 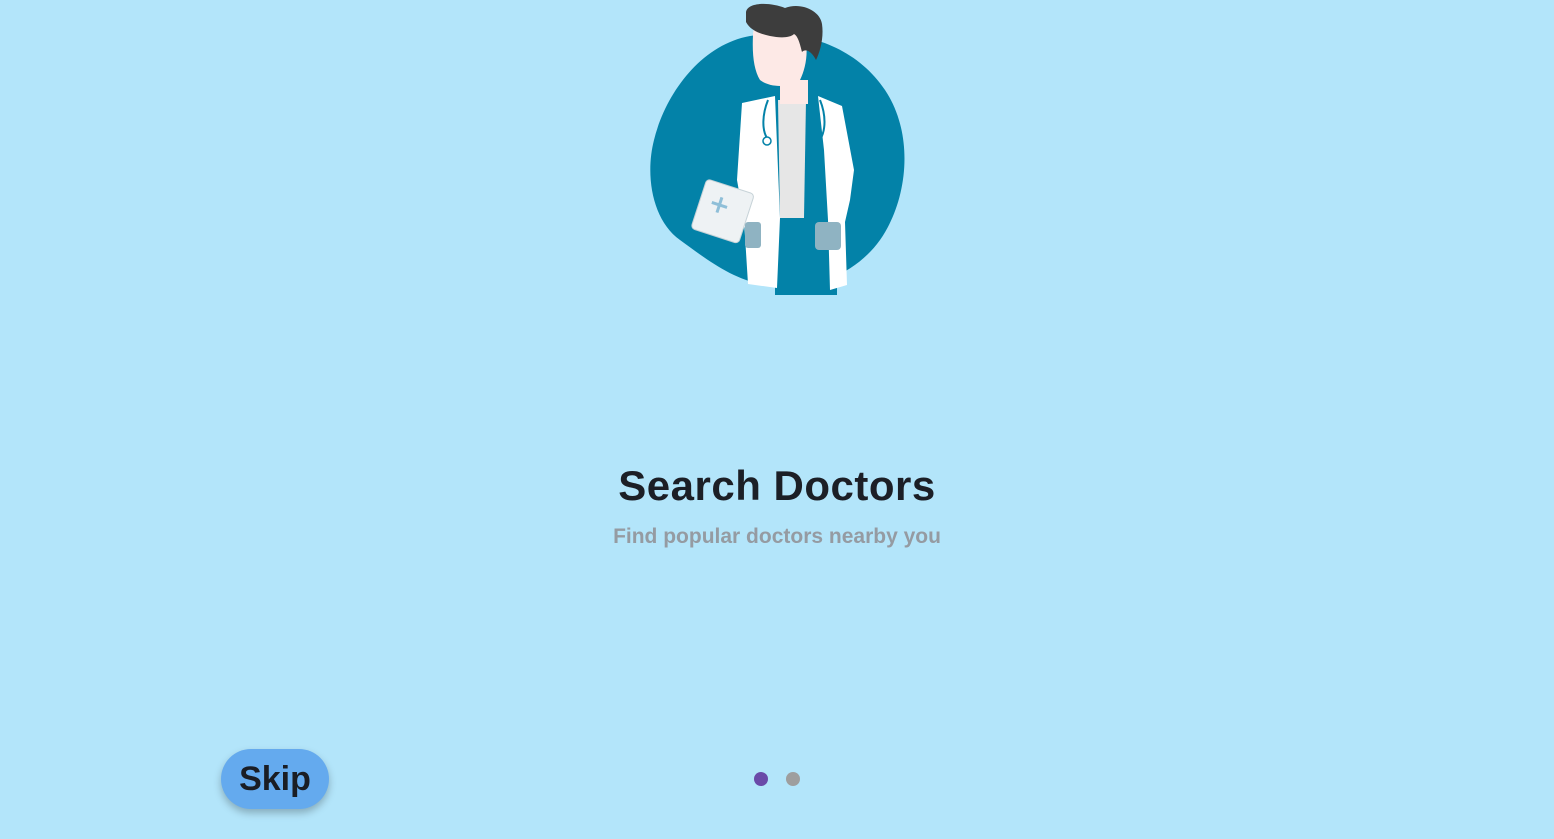 What do you see at coordinates (780, 147) in the screenshot?
I see `doctor-illustration` at bounding box center [780, 147].